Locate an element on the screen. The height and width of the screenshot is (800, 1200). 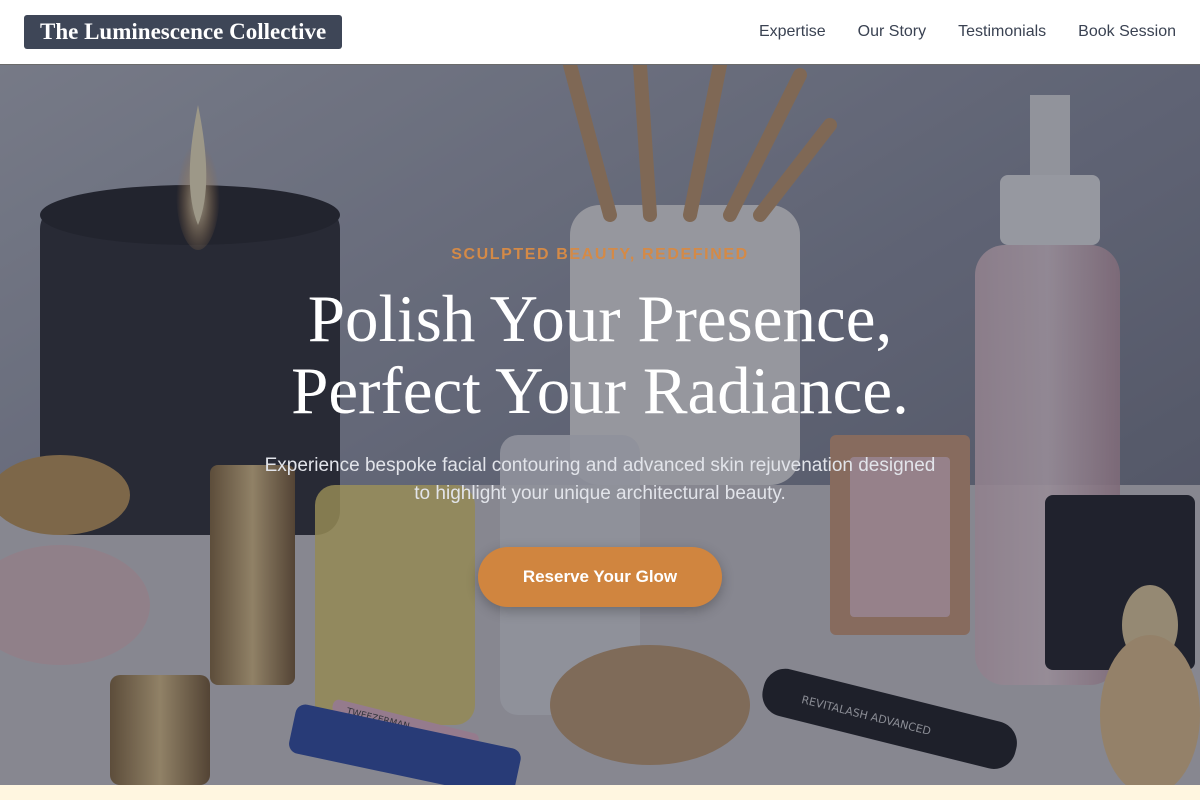
nav-link-book-session: Book Session is located at coordinates (1127, 32).